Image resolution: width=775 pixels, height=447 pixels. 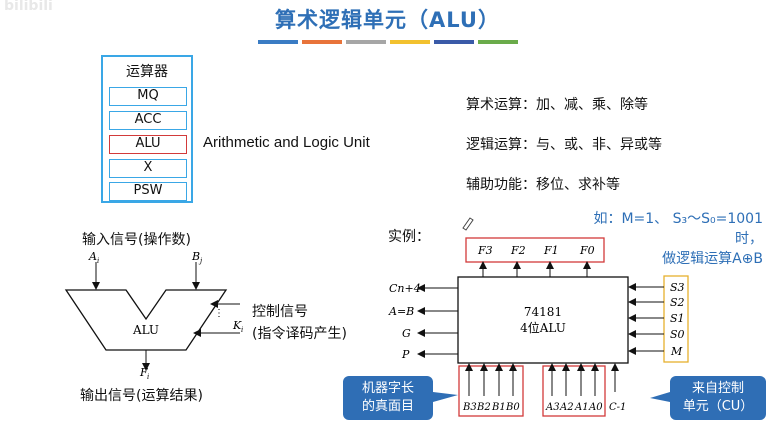 What do you see at coordinates (468, 224) in the screenshot?
I see `pencil-icon` at bounding box center [468, 224].